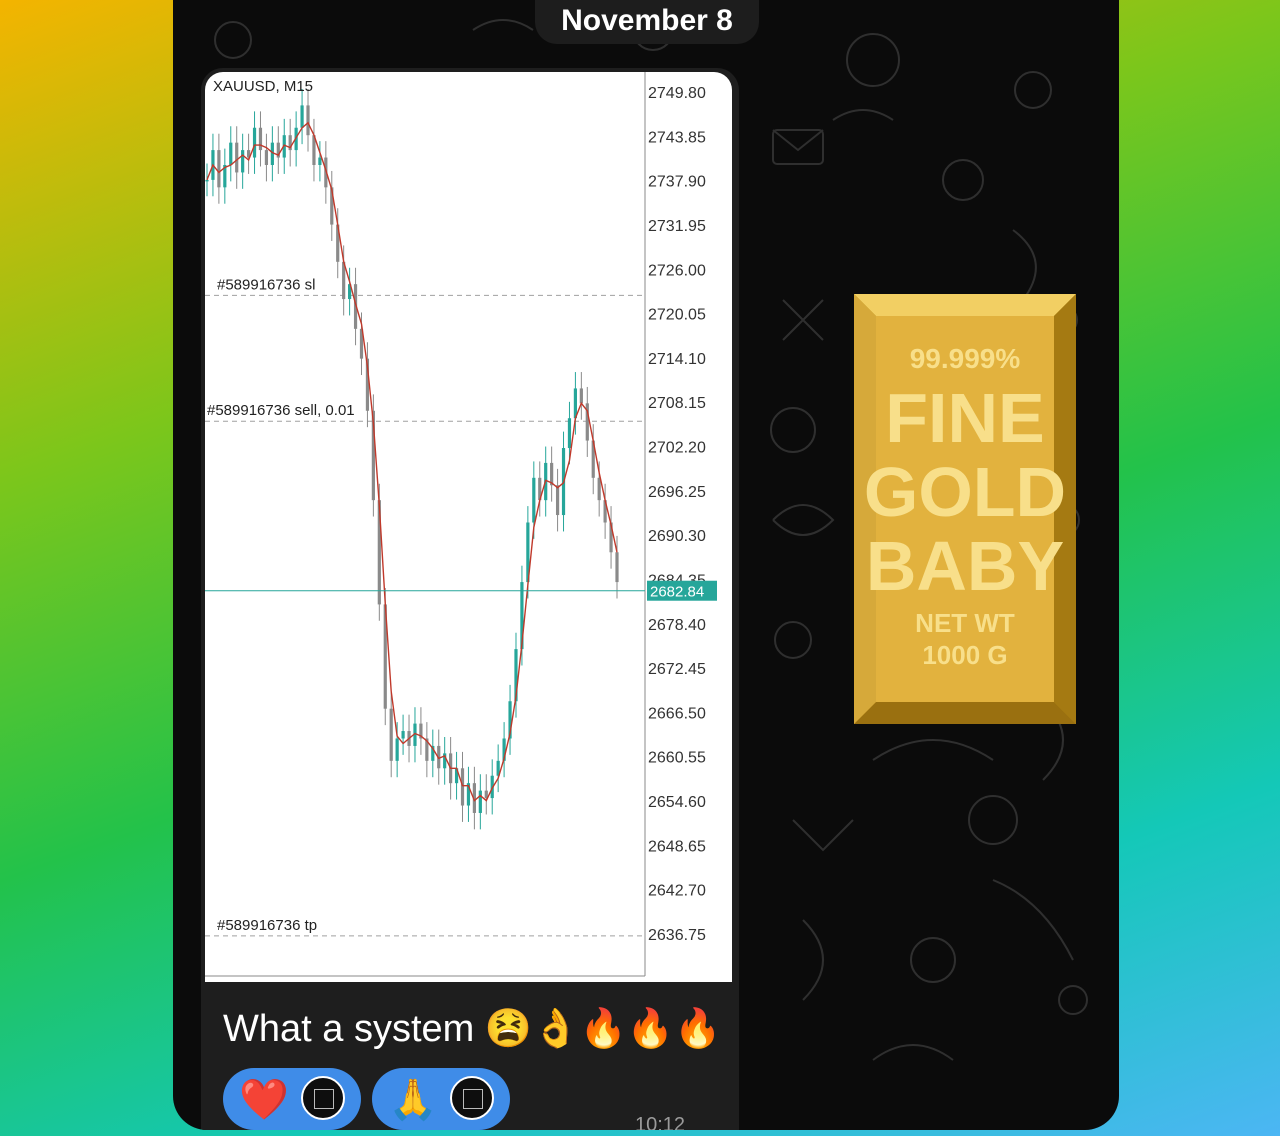 The width and height of the screenshot is (1280, 1136). What do you see at coordinates (677, 315) in the screenshot?
I see `y-tick-label: 2720.05` at bounding box center [677, 315].